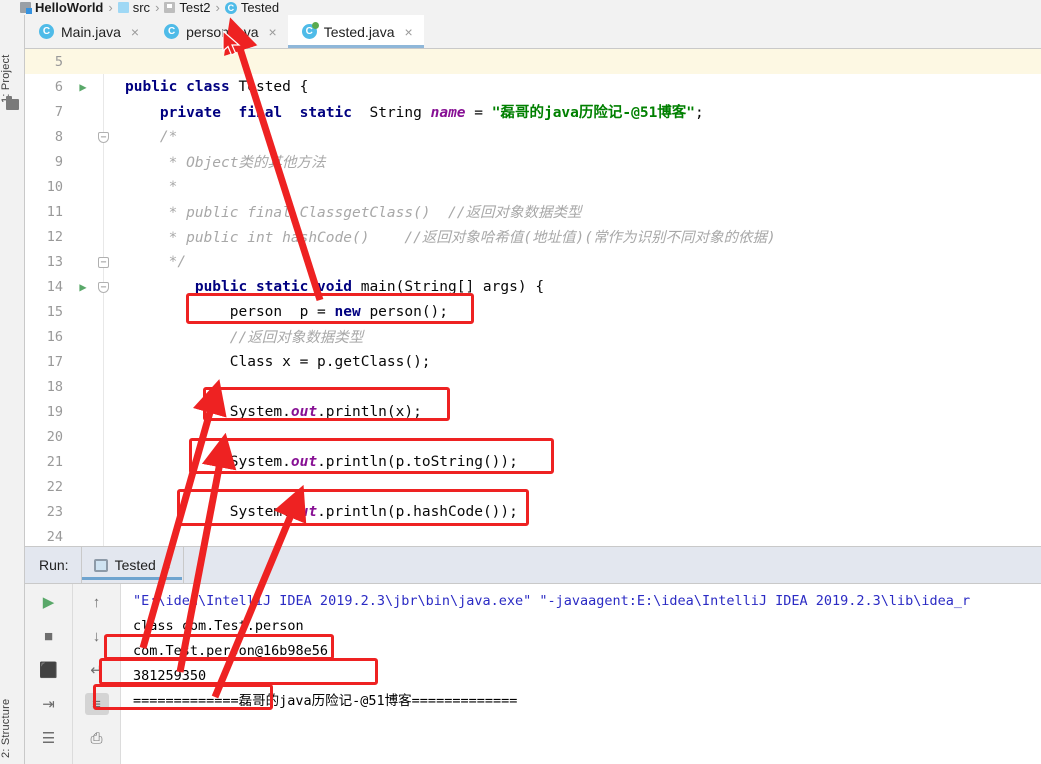  Describe the element at coordinates (533, 86) in the screenshot. I see `code-line: 6 ▶ public class Tested {` at that location.